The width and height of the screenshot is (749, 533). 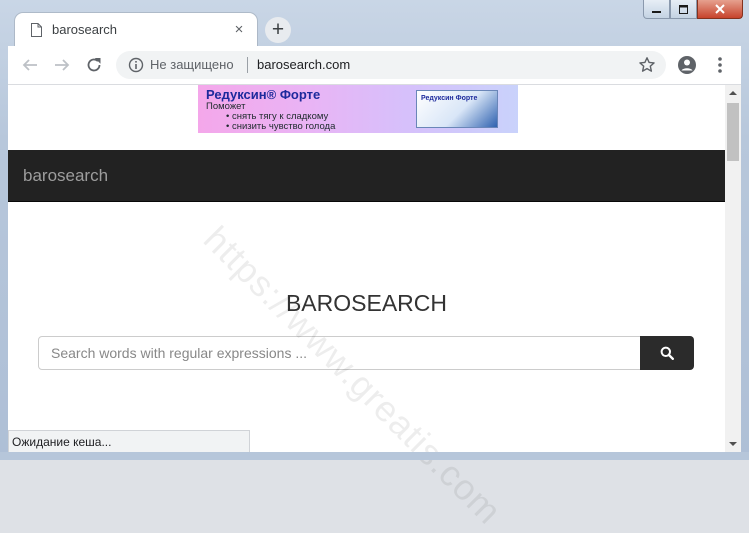 I want to click on scroll-up-arrow-icon, so click(x=733, y=93).